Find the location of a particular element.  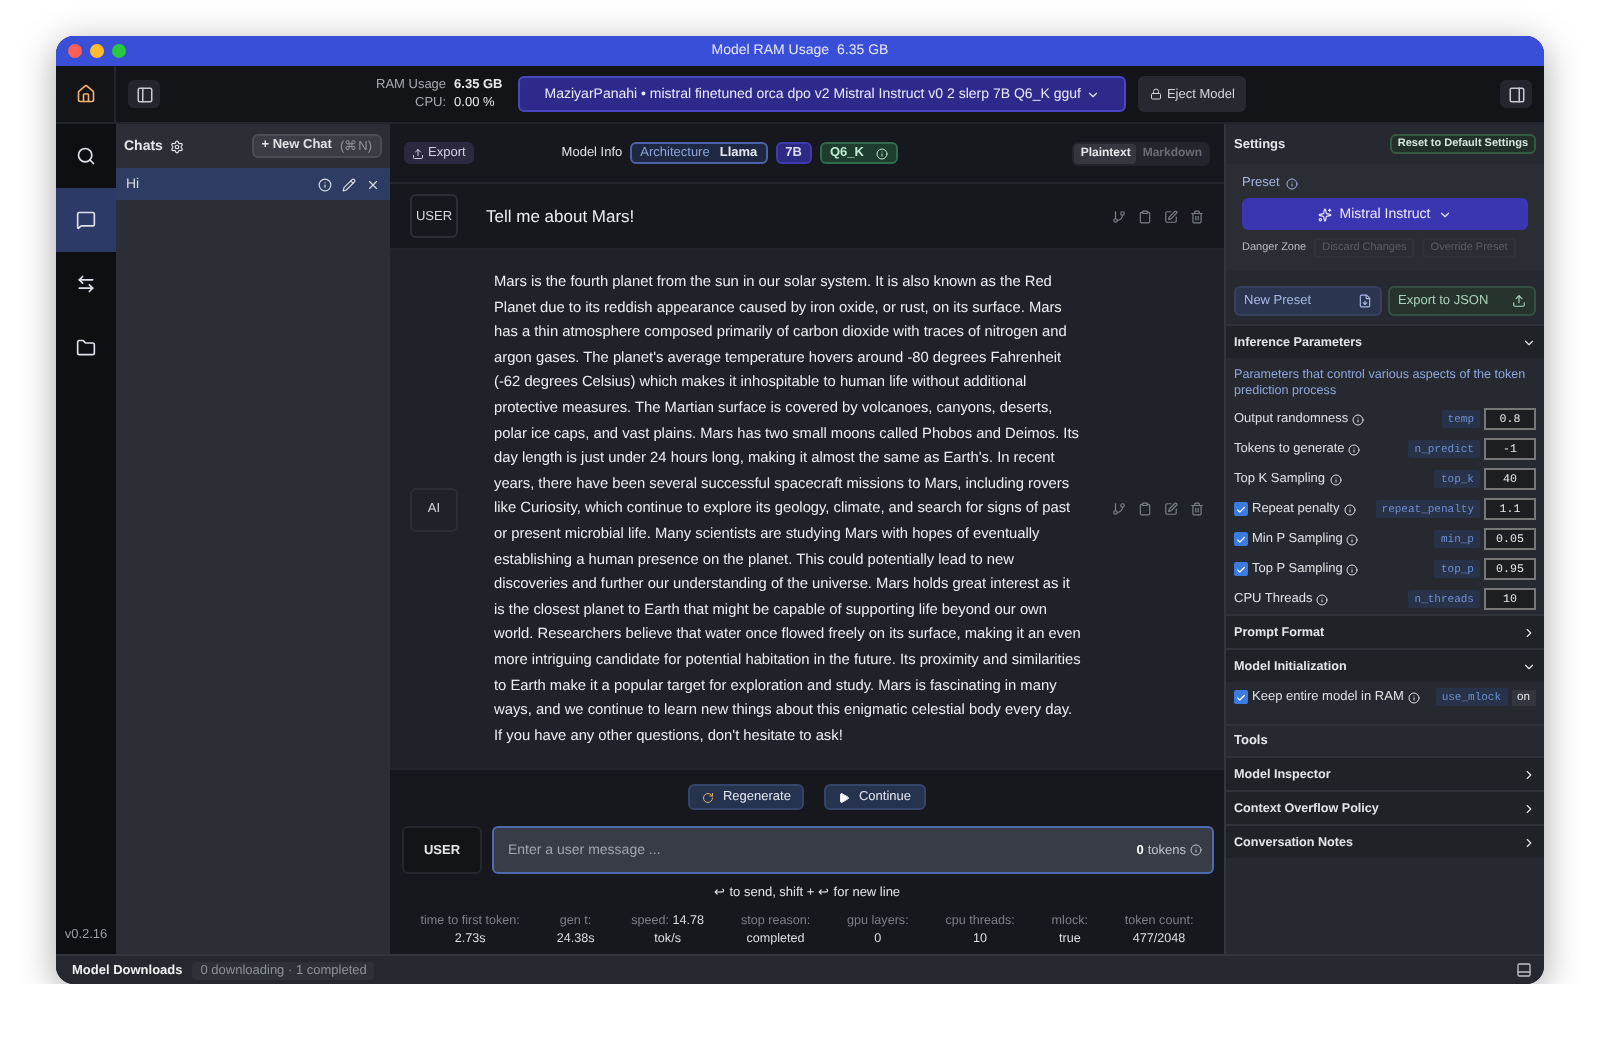

refresh-icon is located at coordinates (708, 797).